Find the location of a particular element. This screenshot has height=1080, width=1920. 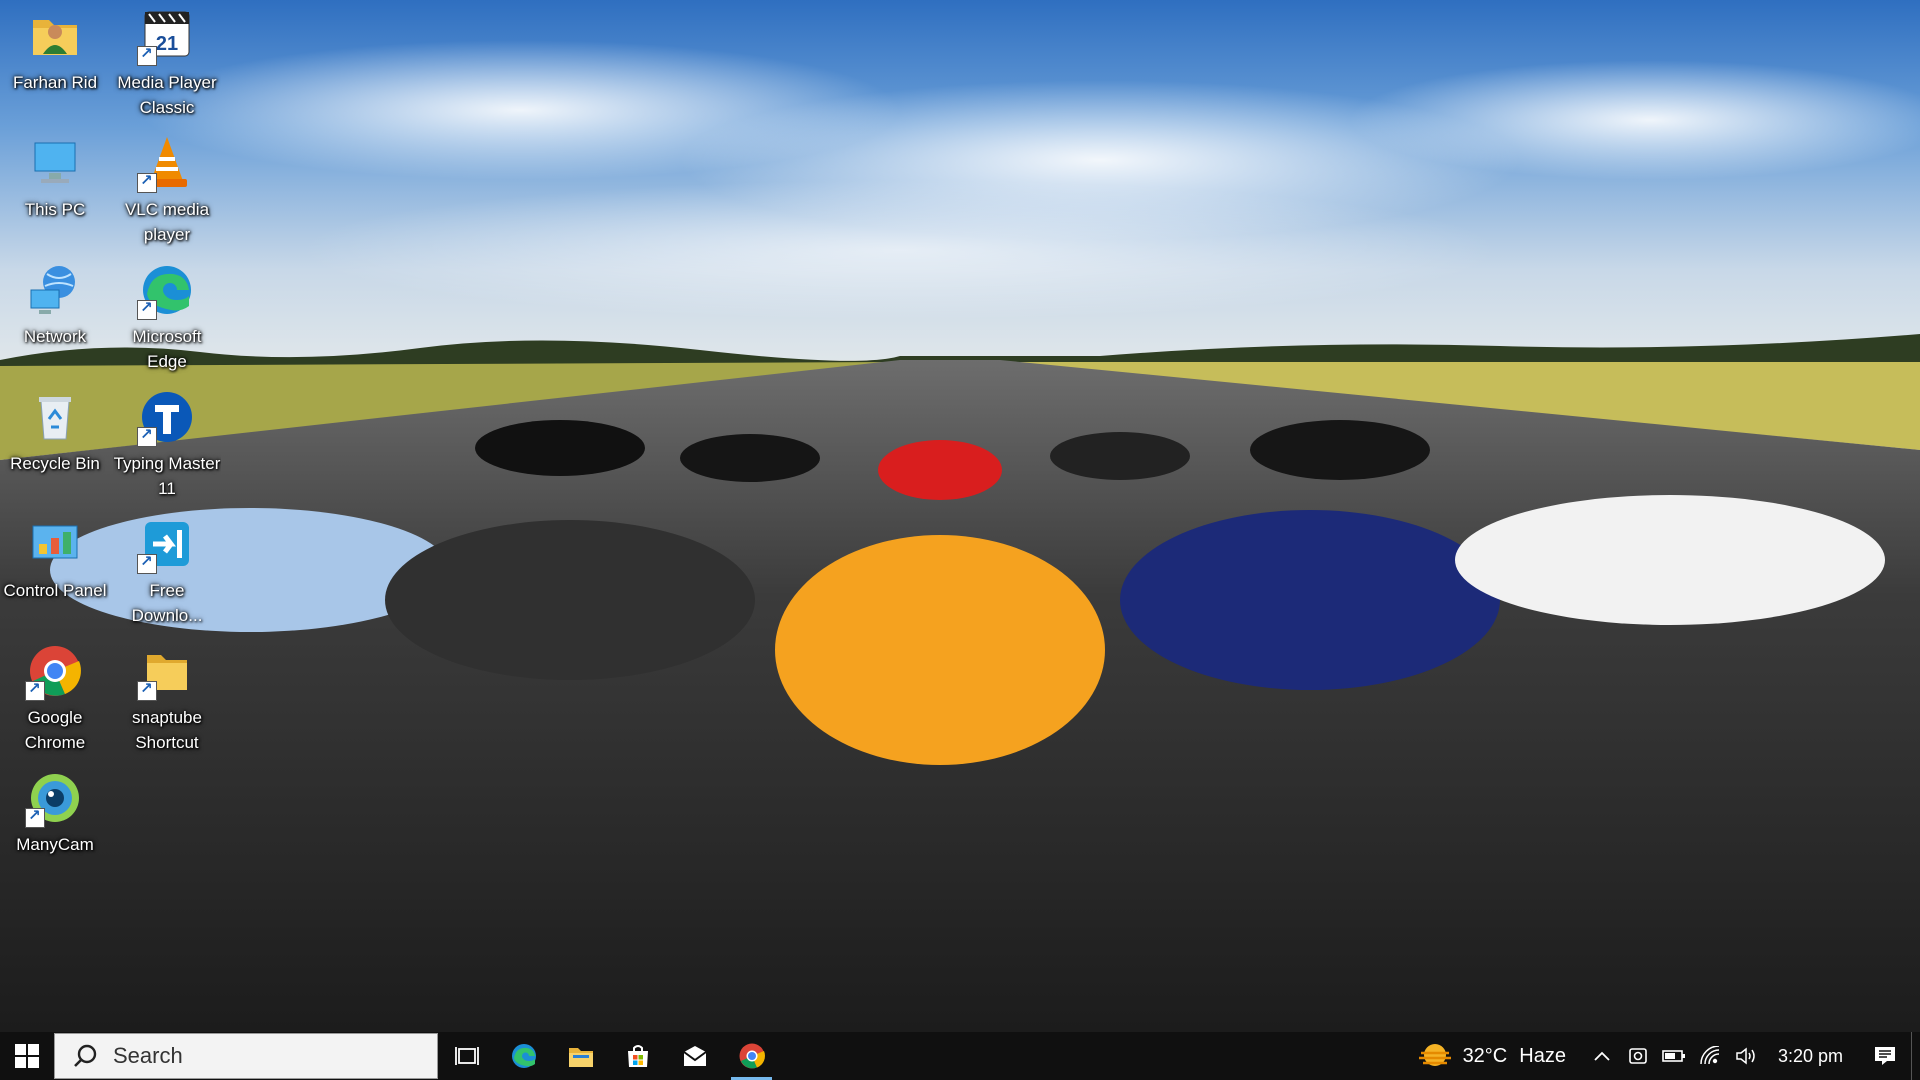

desktop-icon-media-player-classic: 21 Media Player Classic is located at coordinates (167, 62).